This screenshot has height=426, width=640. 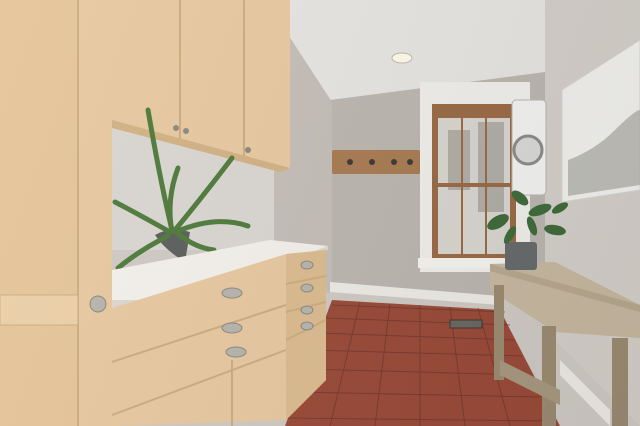 I want to click on cabinet-knob, so click(x=98, y=304).